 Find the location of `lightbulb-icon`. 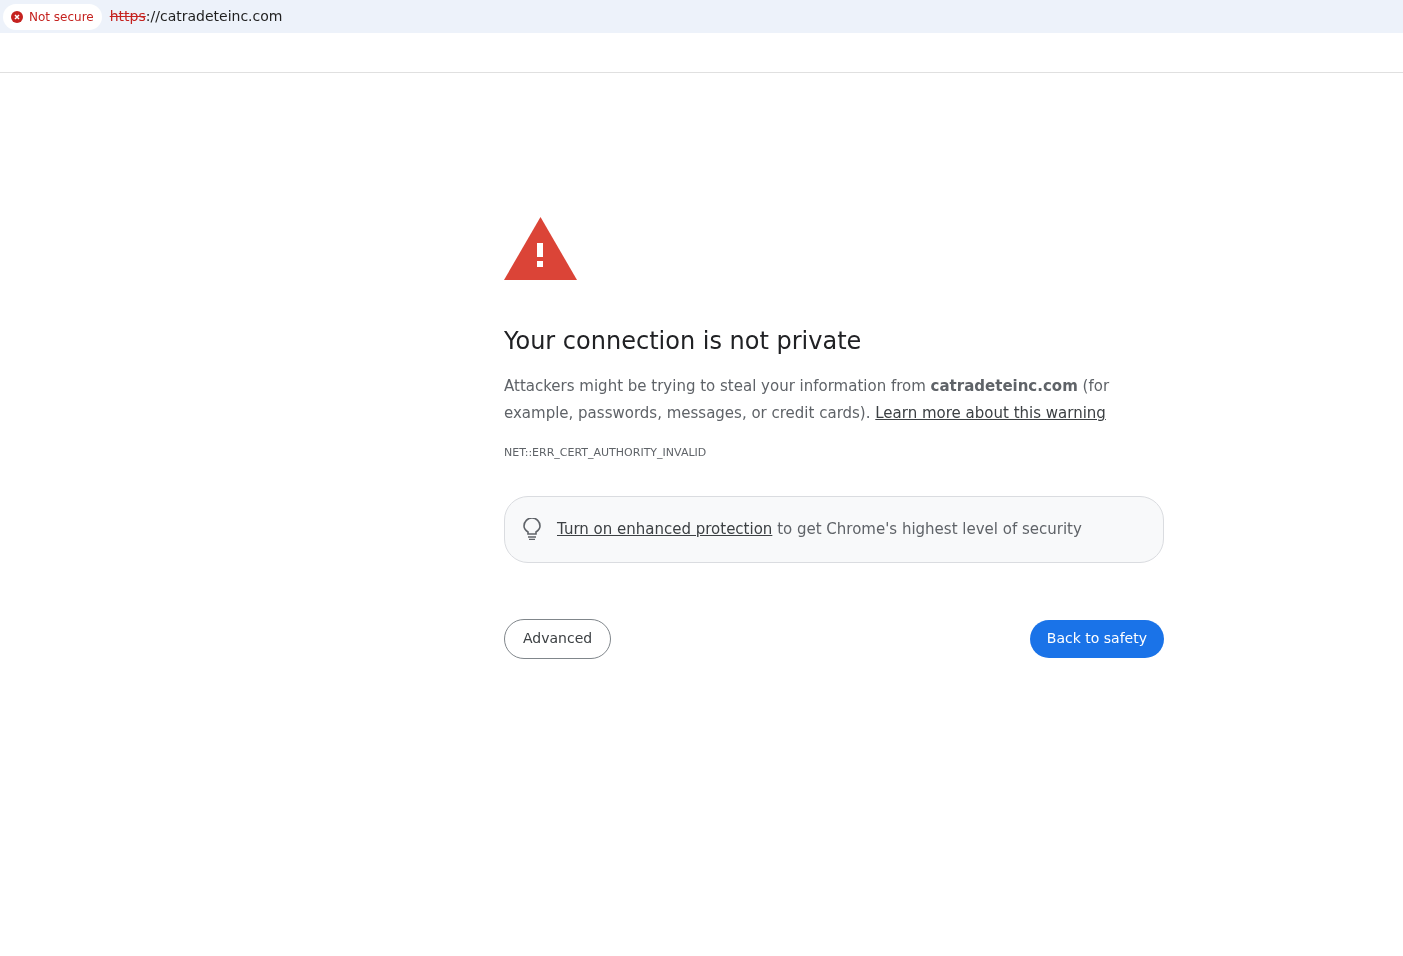

lightbulb-icon is located at coordinates (532, 529).